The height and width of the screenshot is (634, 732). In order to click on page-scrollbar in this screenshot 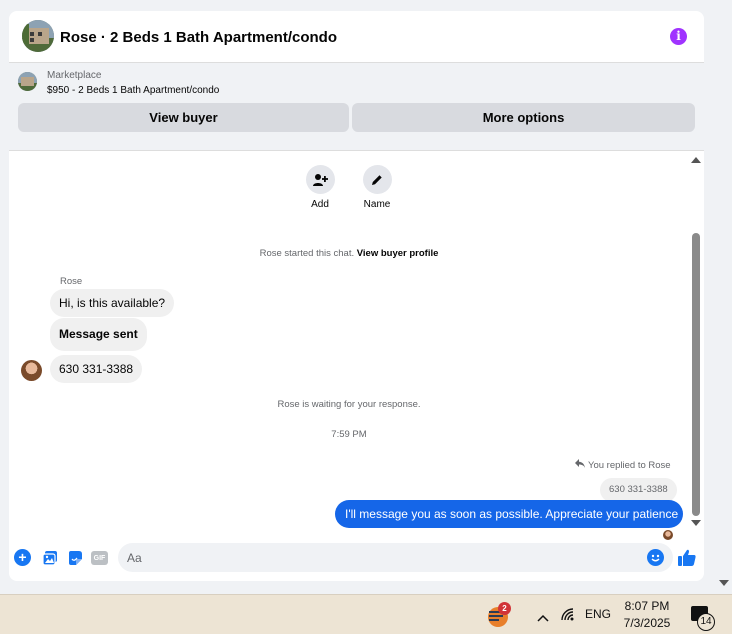, I will do `click(722, 297)`.